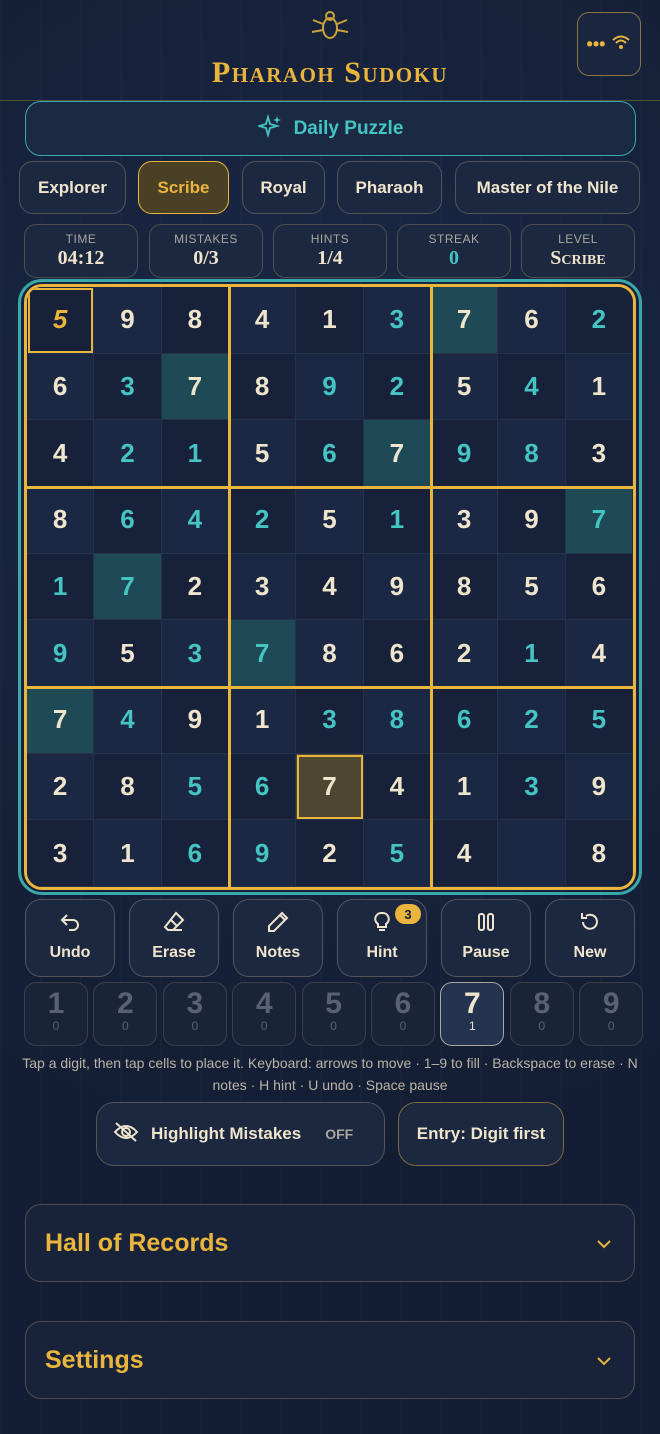 The width and height of the screenshot is (660, 1434). Describe the element at coordinates (278, 938) in the screenshot. I see `notes-button: Notes` at that location.